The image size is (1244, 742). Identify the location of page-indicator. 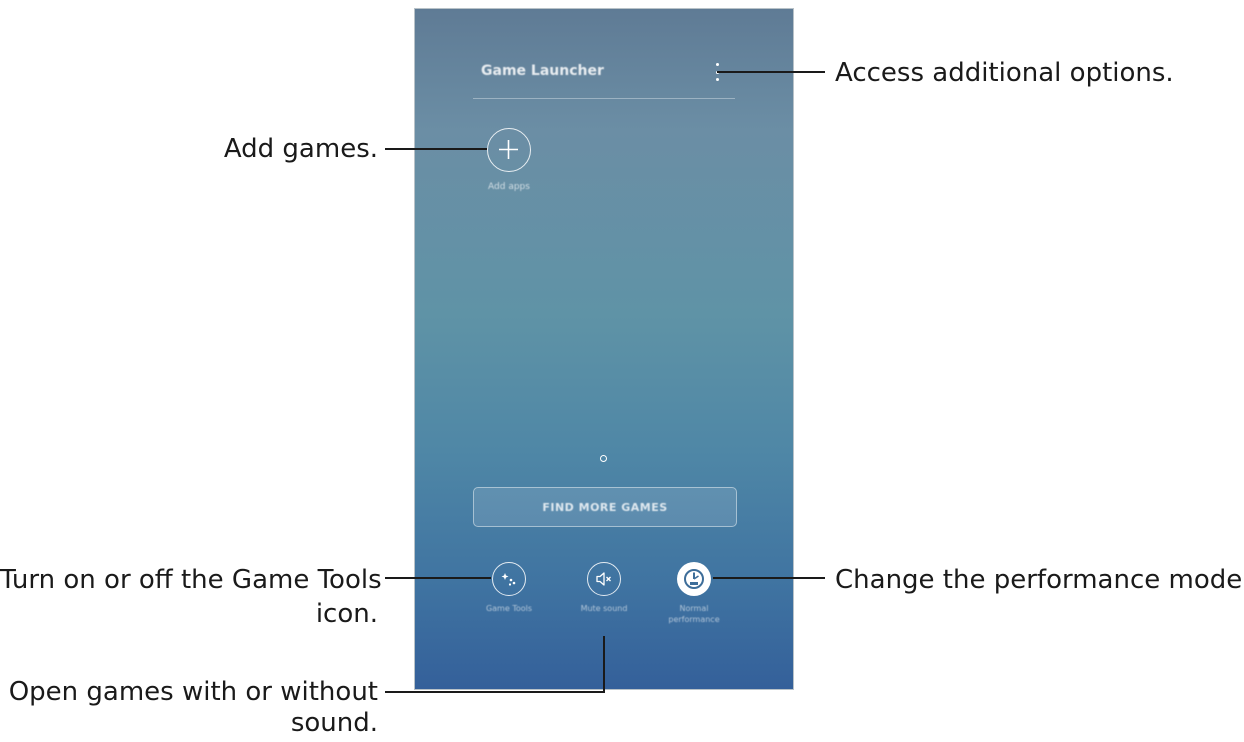
(603, 458).